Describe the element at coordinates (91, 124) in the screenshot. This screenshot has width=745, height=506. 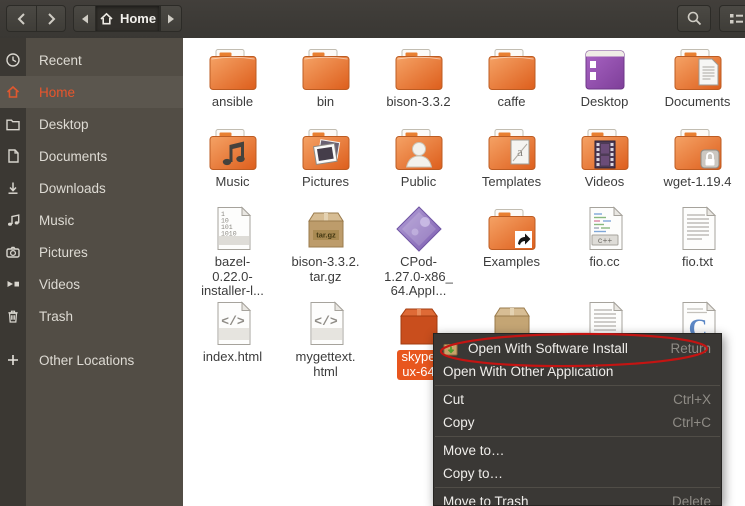
I see `sidebar-item-desktop: Desktop` at that location.